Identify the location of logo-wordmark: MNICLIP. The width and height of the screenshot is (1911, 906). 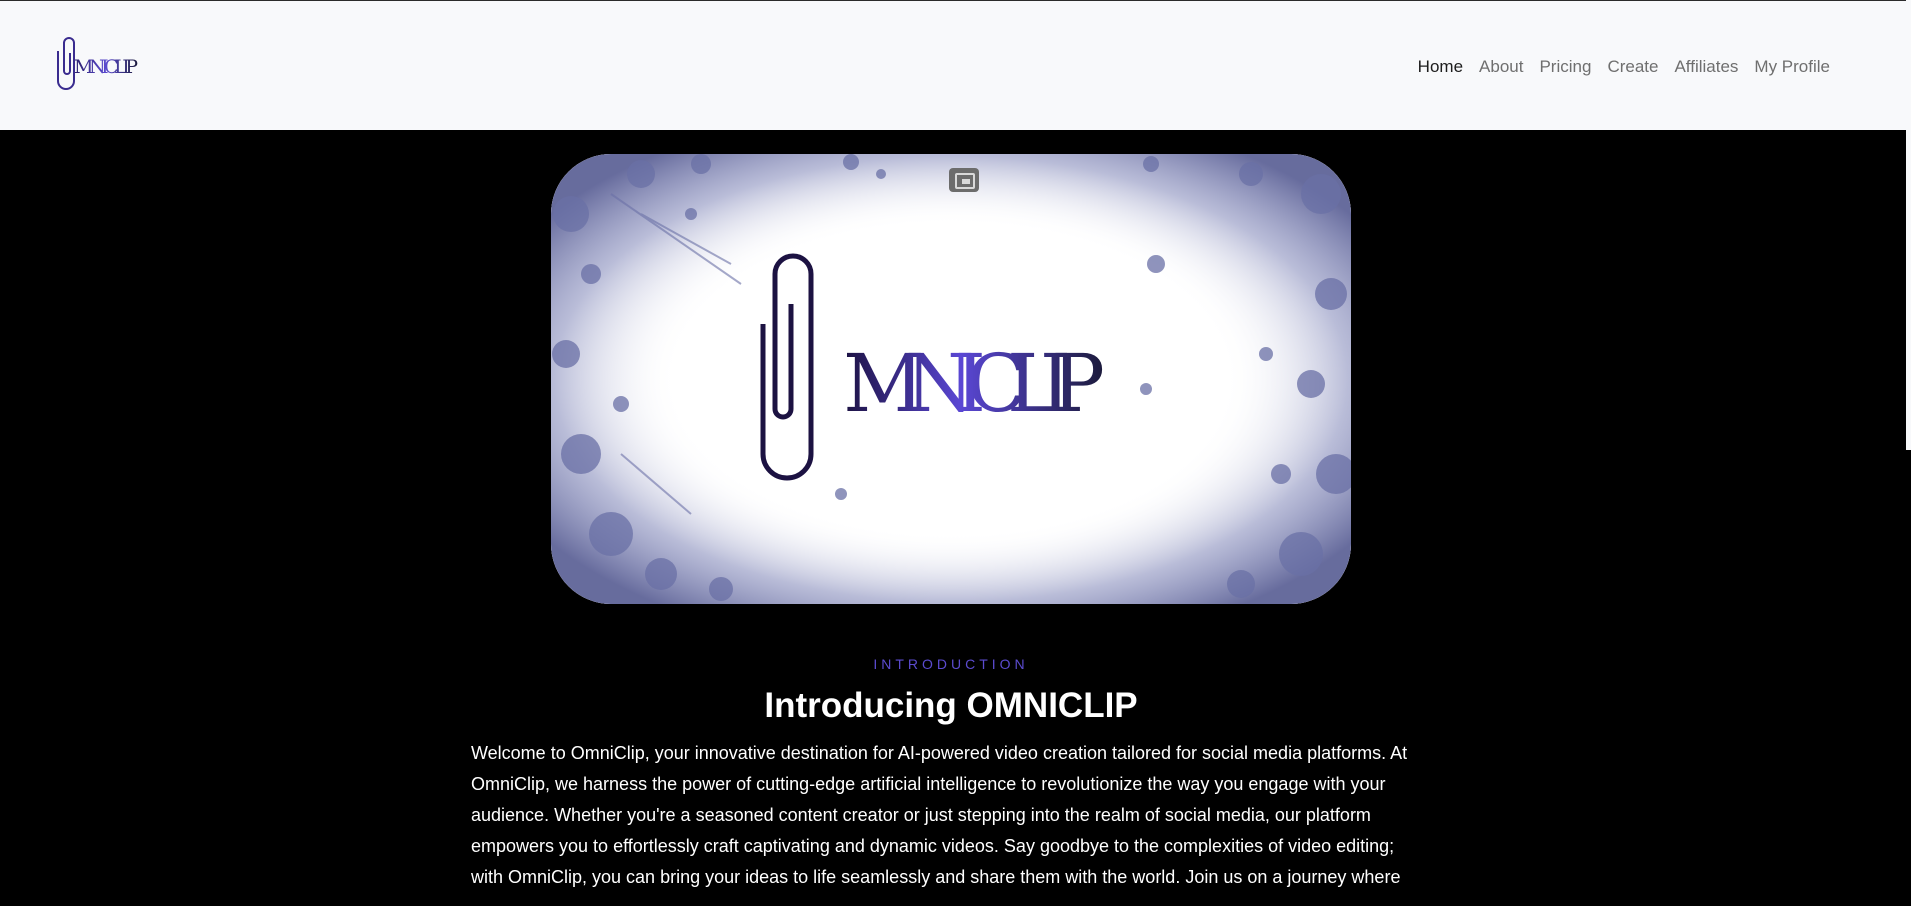
(106, 67).